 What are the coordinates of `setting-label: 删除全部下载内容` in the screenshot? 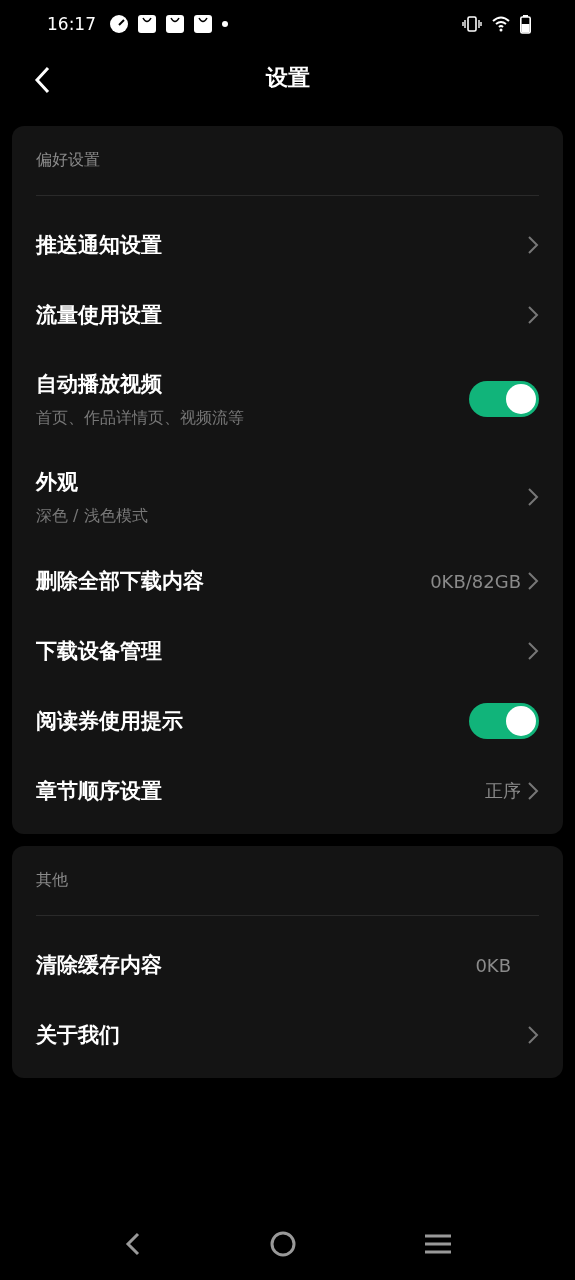 It's located at (120, 581).